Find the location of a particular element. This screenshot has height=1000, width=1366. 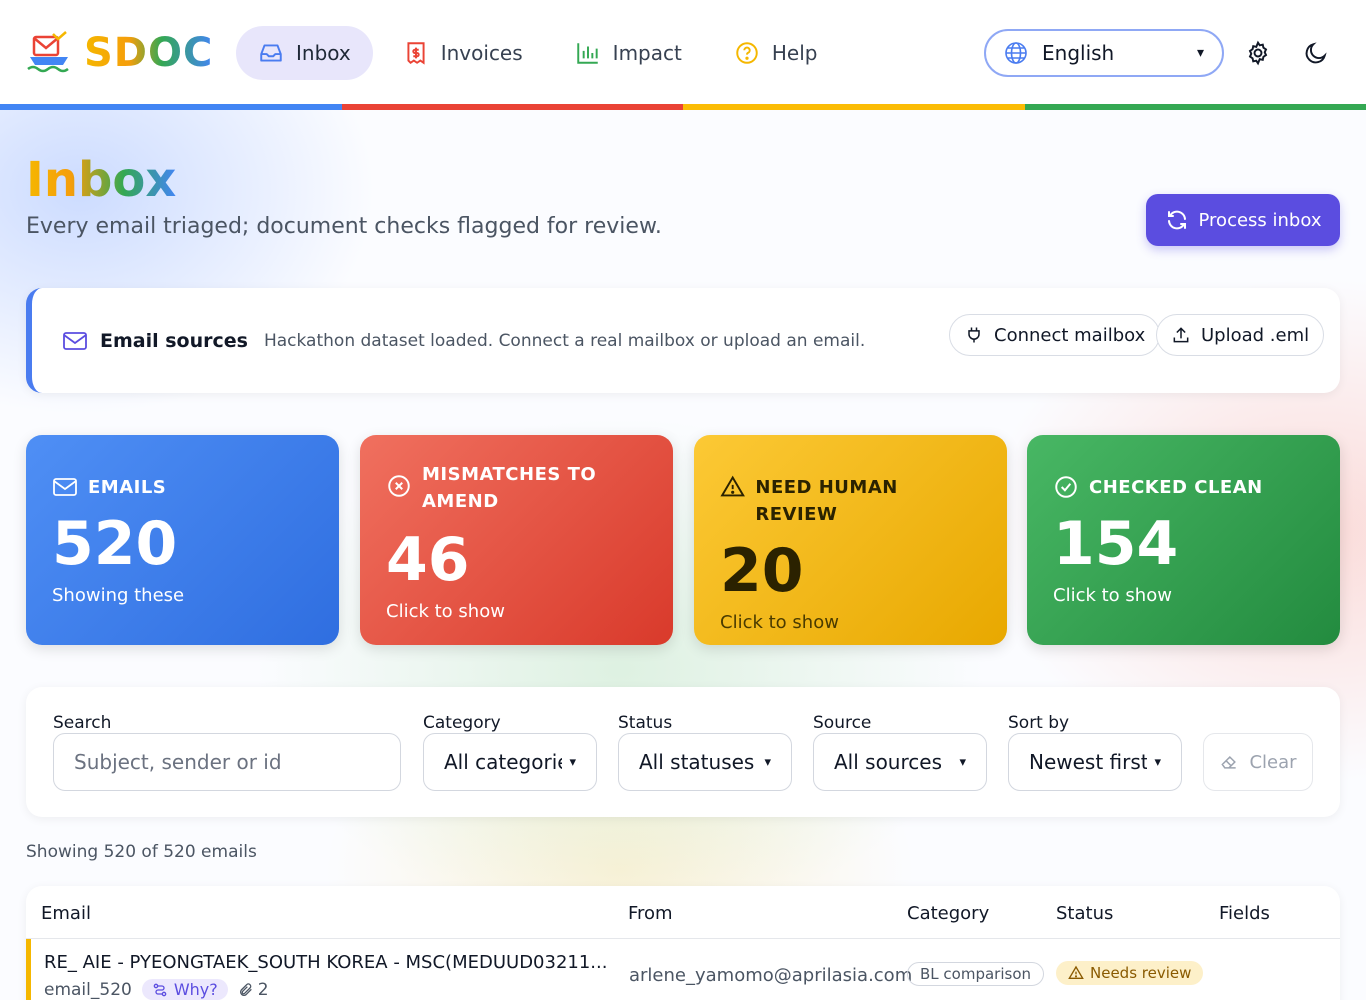

settings-button is located at coordinates (1258, 53).